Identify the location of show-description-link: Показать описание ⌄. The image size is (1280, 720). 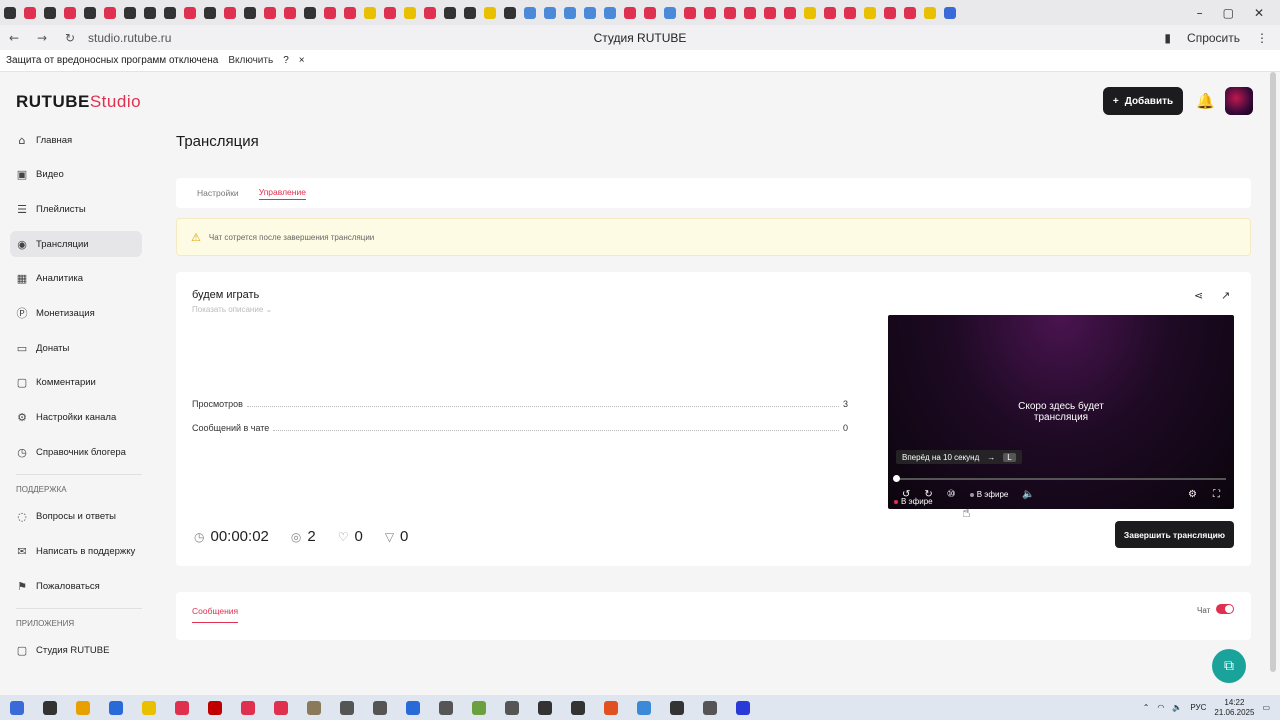
(232, 309).